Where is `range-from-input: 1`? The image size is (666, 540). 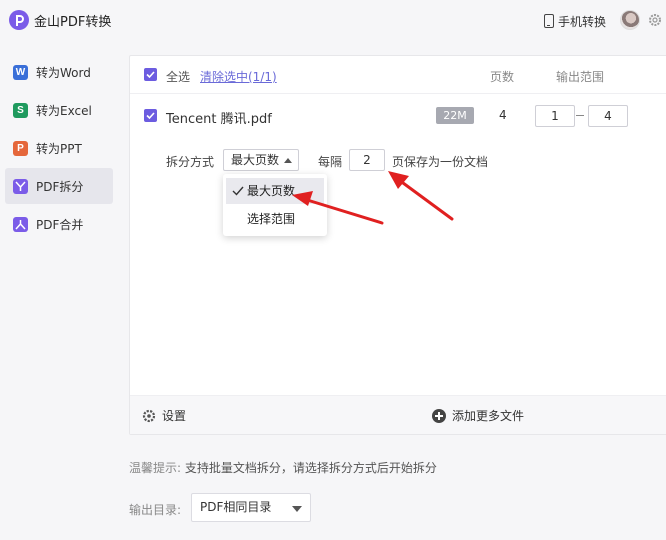
range-from-input: 1 is located at coordinates (555, 116).